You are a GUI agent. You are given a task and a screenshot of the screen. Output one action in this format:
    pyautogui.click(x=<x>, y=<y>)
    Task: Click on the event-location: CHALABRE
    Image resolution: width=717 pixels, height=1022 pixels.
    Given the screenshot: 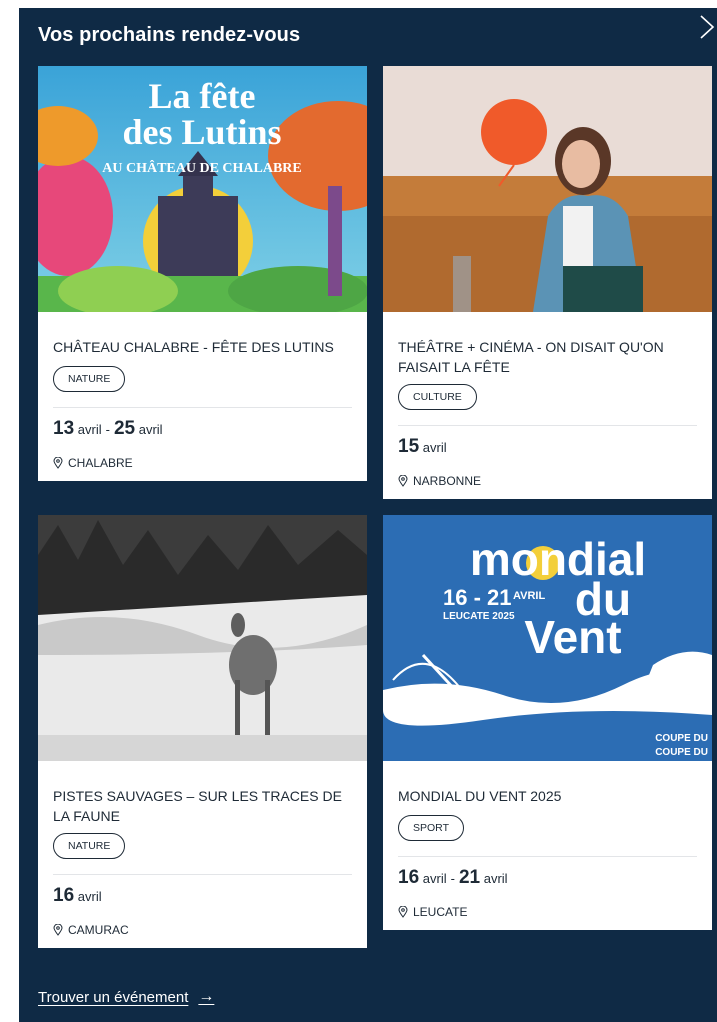 What is the action you would take?
    pyautogui.click(x=93, y=463)
    